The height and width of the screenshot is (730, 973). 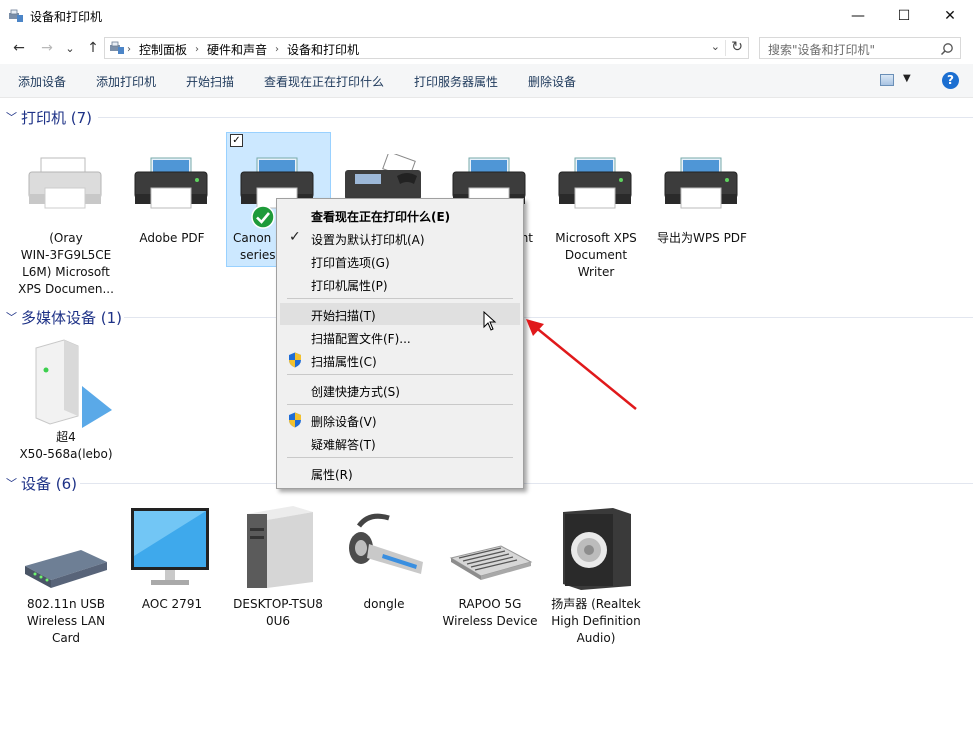 I want to click on address-history-dropdown: ⌄, so click(x=715, y=46).